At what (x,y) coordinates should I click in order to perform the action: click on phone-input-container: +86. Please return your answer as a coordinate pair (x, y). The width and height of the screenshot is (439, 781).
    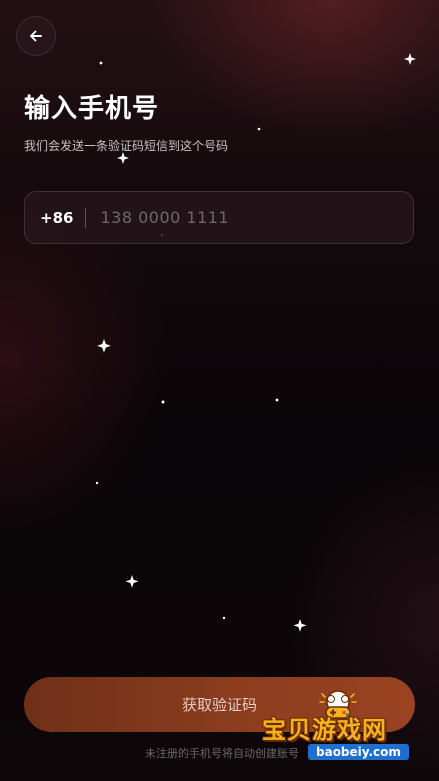
    Looking at the image, I should click on (219, 217).